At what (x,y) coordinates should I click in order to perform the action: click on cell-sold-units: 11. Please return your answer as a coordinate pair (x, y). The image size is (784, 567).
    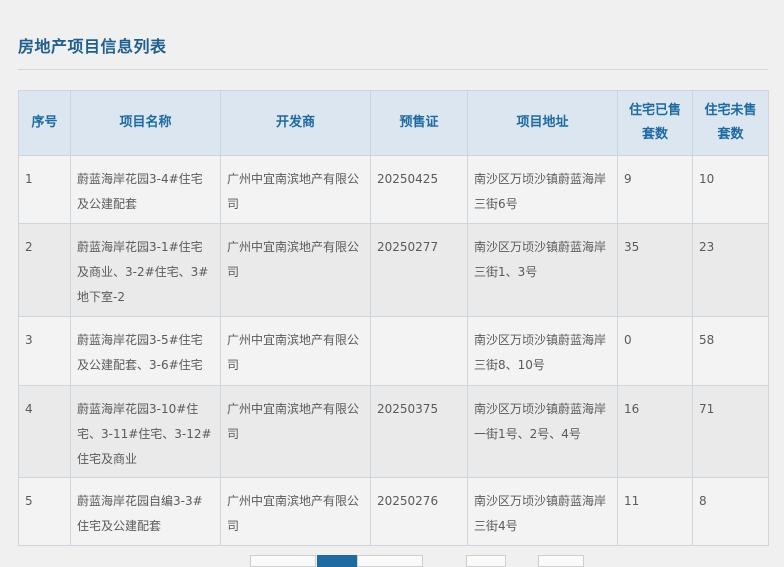
    Looking at the image, I should click on (655, 511).